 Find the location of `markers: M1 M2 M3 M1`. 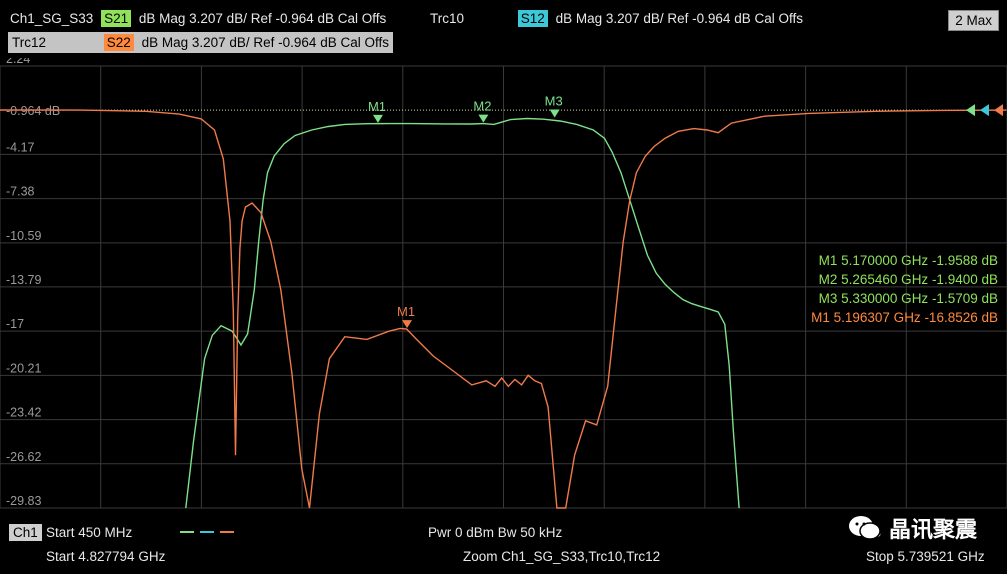

markers: M1 M2 M3 M1 is located at coordinates (465, 211).